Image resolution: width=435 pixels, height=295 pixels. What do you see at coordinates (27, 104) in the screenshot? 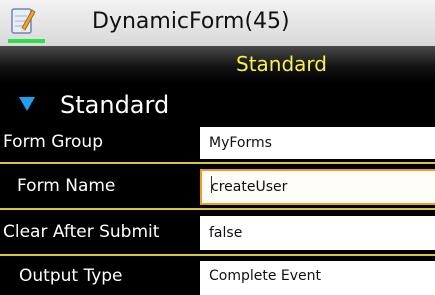
I see `triangle-down-icon` at bounding box center [27, 104].